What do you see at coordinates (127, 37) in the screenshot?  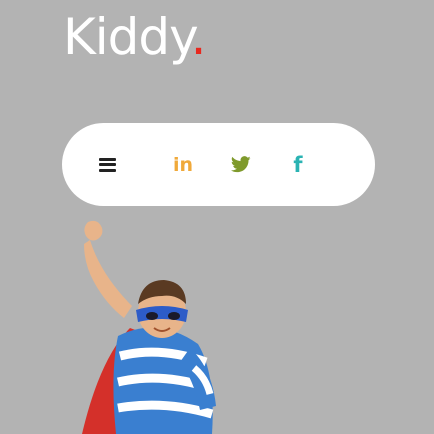 I see `brand-name: Kiddy` at bounding box center [127, 37].